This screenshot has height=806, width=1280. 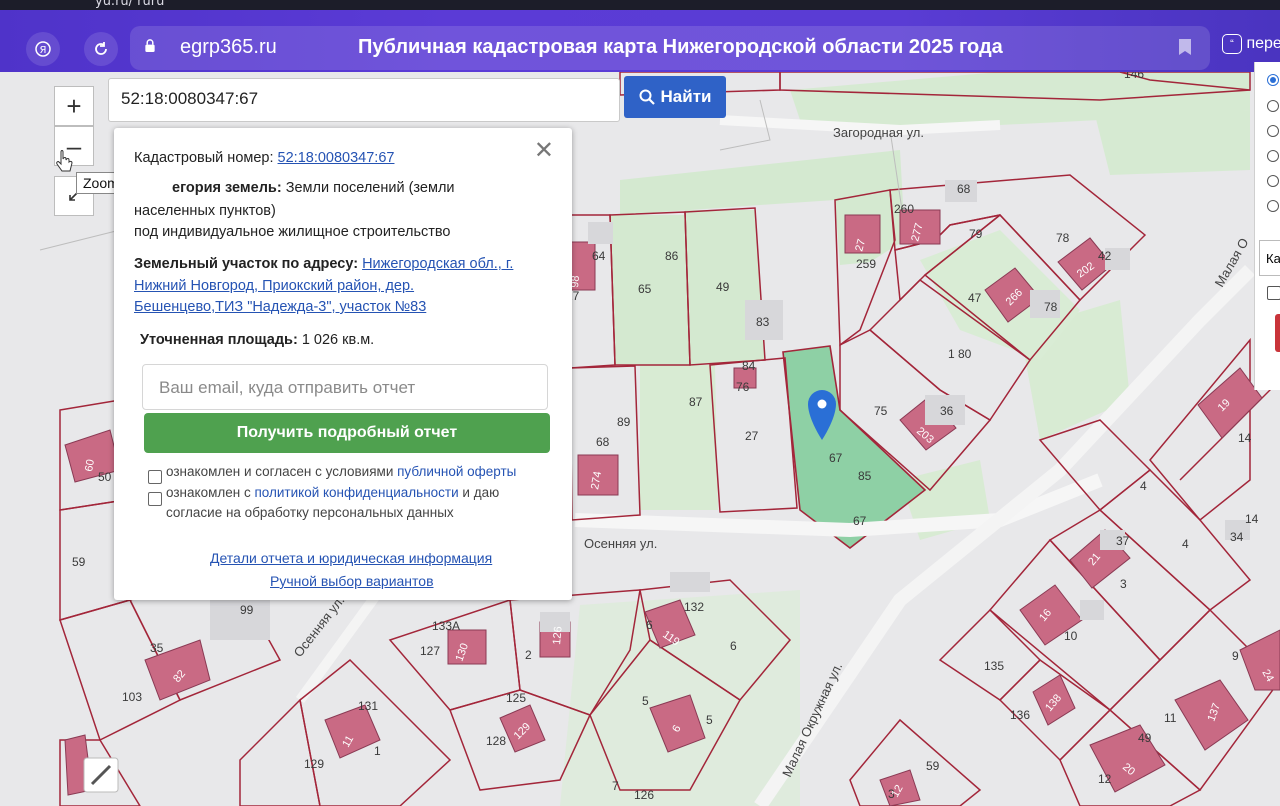 I want to click on parcel-label: 27, so click(x=752, y=436).